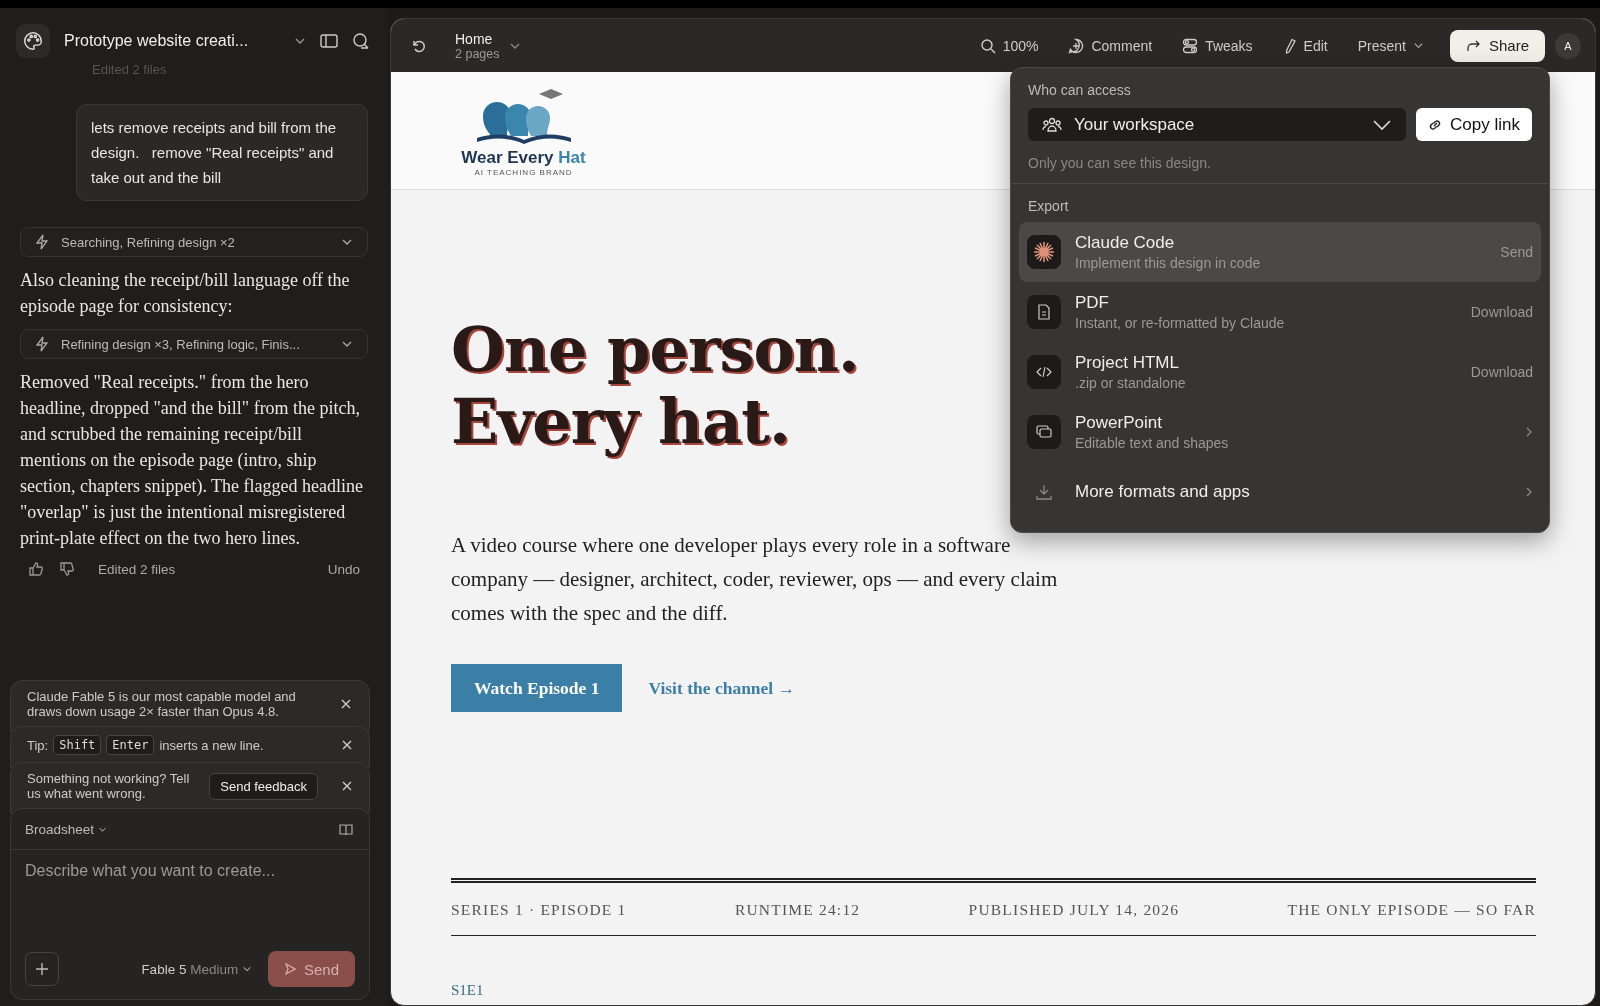 The image size is (1600, 1006). What do you see at coordinates (537, 688) in the screenshot?
I see `watch-episode-button: Watch Episode 1` at bounding box center [537, 688].